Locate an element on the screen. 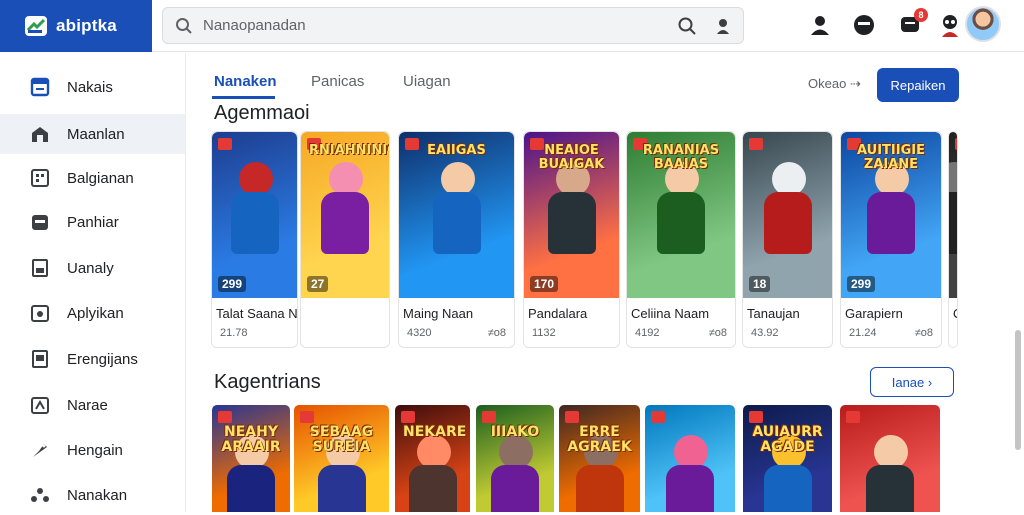 This screenshot has width=1024, height=515. sidebar-item-label: Balgianan is located at coordinates (100, 178).